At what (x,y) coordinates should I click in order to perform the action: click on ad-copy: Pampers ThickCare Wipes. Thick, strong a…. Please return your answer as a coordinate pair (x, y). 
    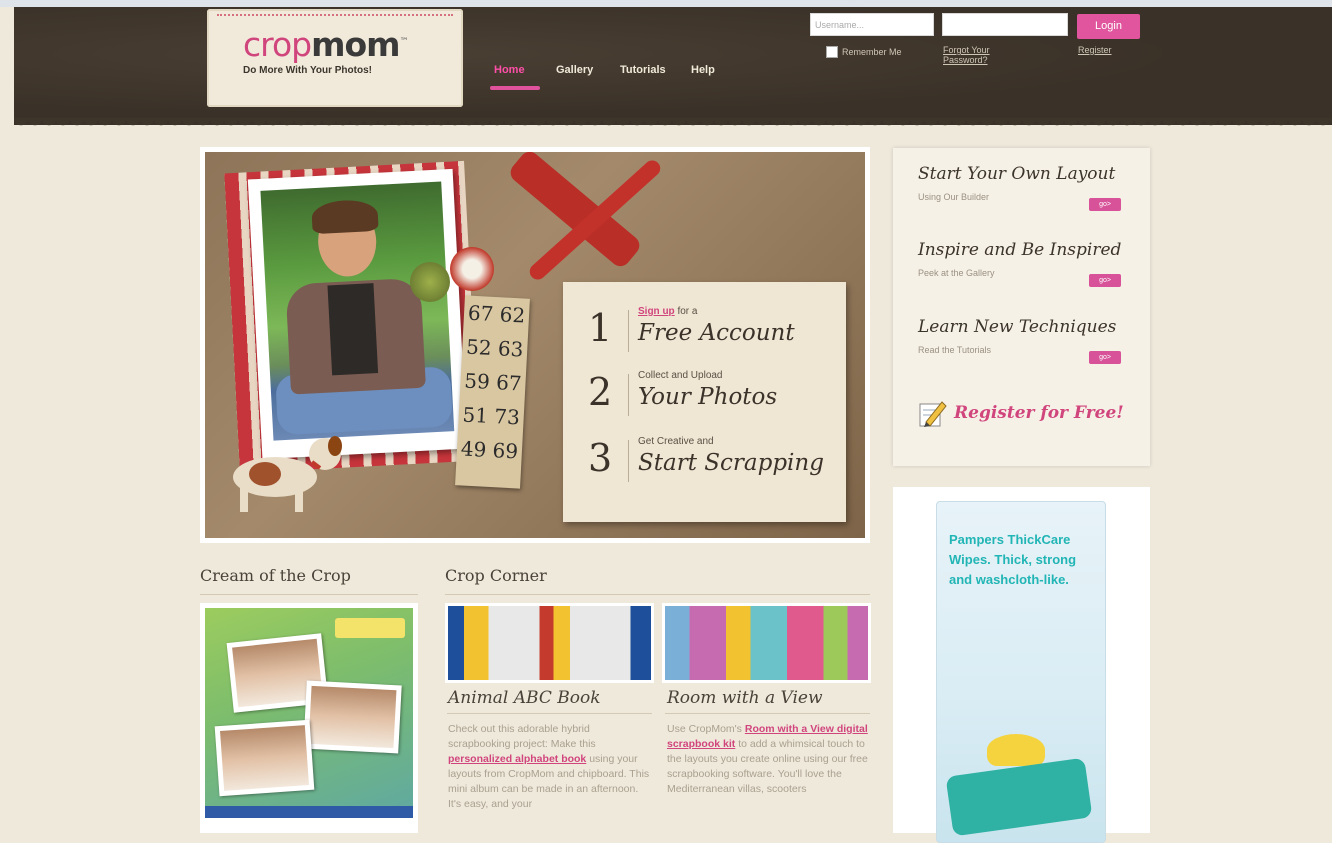
    Looking at the image, I should click on (1013, 559).